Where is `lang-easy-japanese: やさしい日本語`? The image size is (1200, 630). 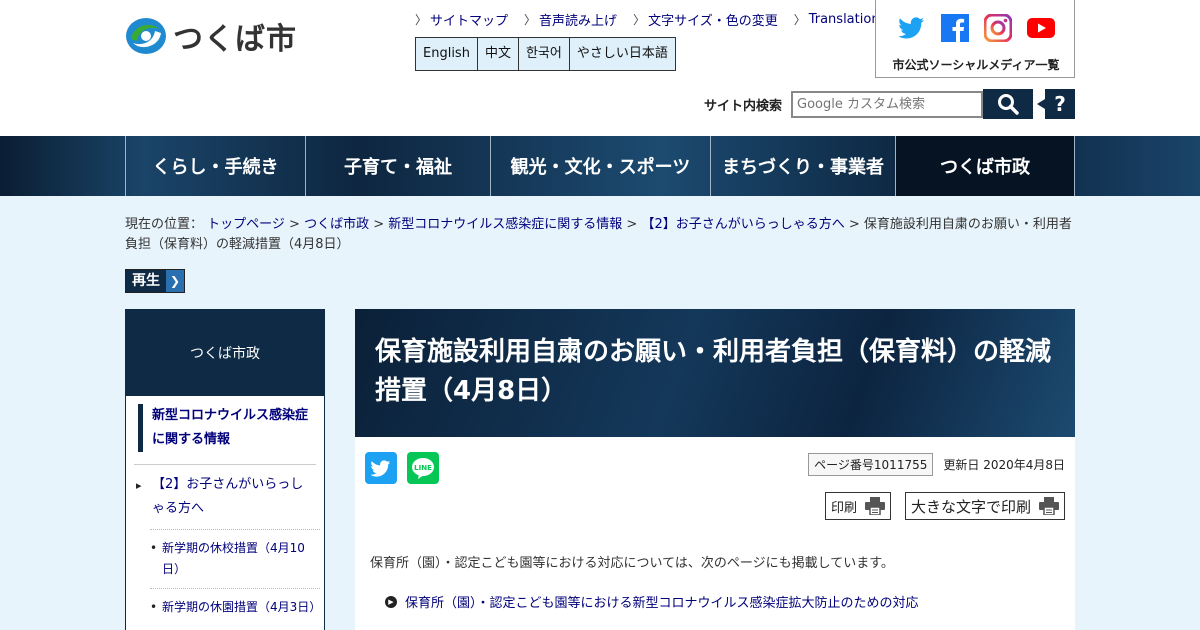 lang-easy-japanese: やさしい日本語 is located at coordinates (622, 54).